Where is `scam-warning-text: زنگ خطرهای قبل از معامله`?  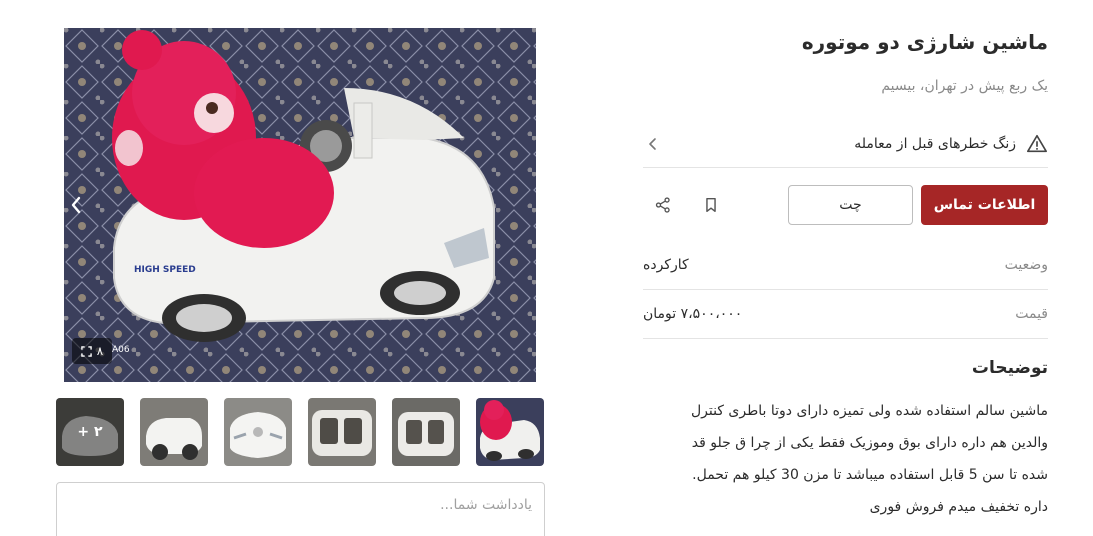 scam-warning-text: زنگ خطرهای قبل از معامله is located at coordinates (935, 143).